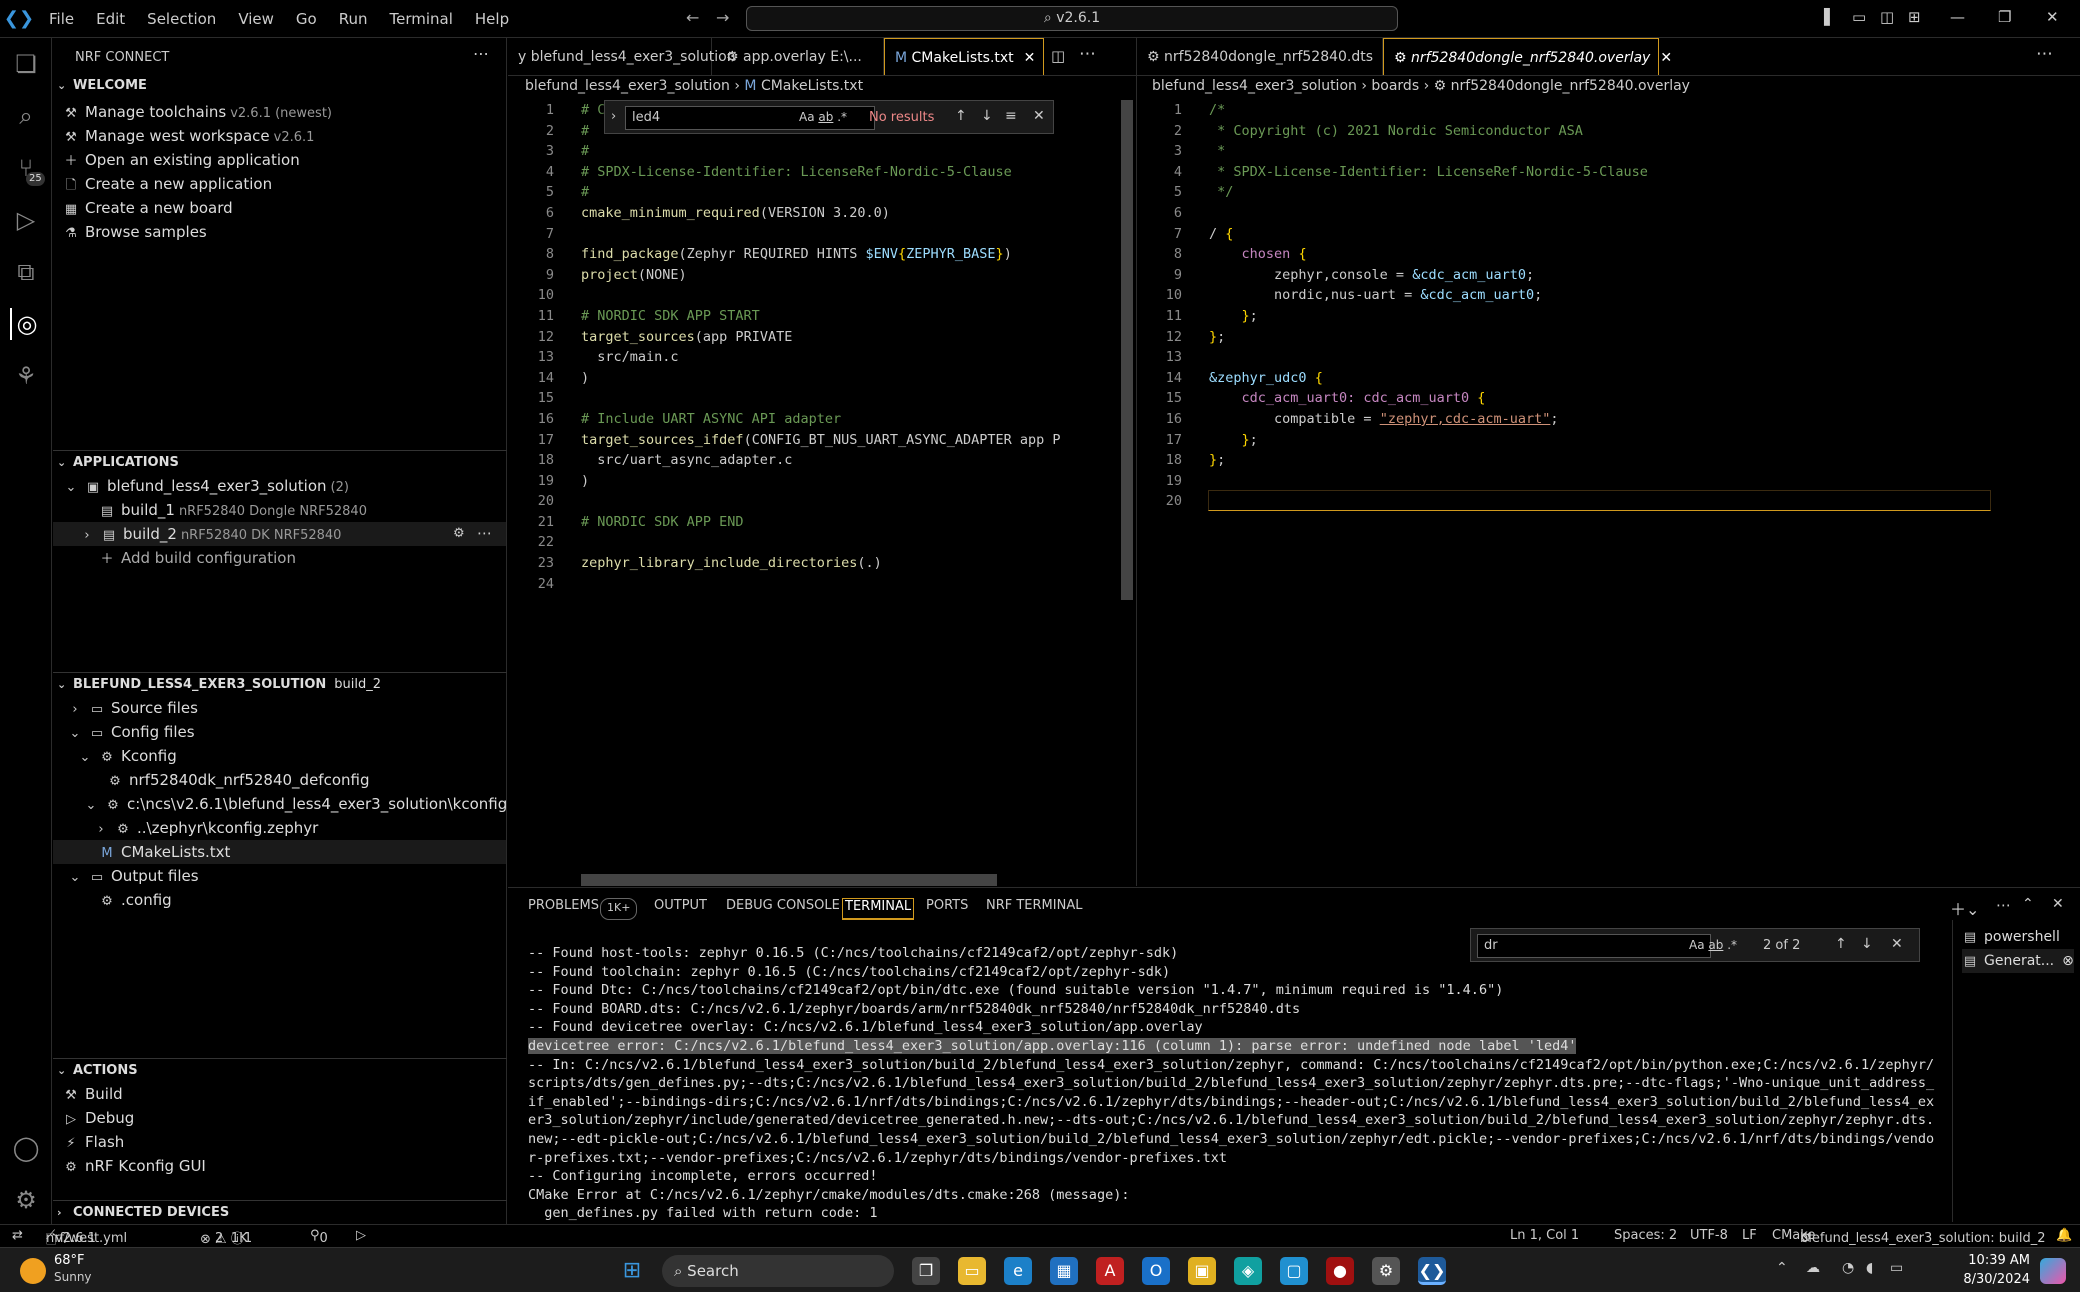  What do you see at coordinates (827, 522) in the screenshot?
I see `code-line: # NORDIC SDK APP END` at bounding box center [827, 522].